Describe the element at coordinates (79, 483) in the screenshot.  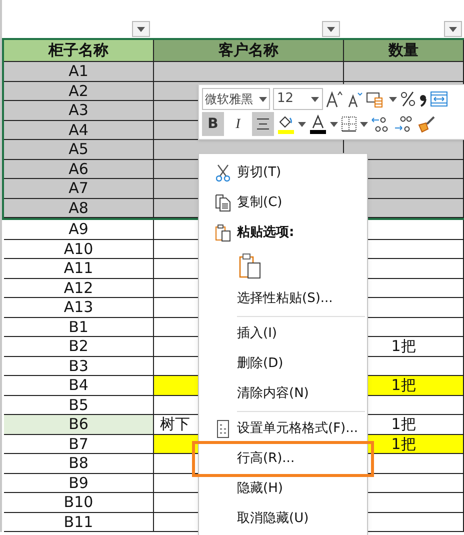
I see `table-cell: B9` at that location.